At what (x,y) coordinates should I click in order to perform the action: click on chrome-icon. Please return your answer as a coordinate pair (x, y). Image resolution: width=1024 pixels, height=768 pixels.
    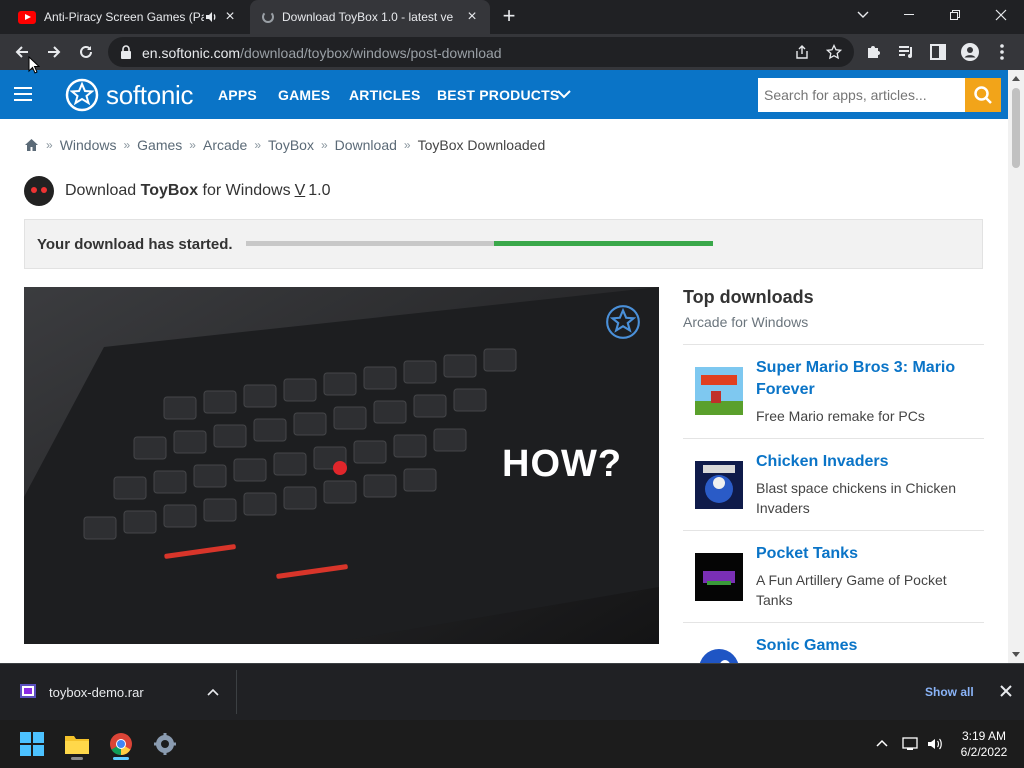
    Looking at the image, I should click on (121, 744).